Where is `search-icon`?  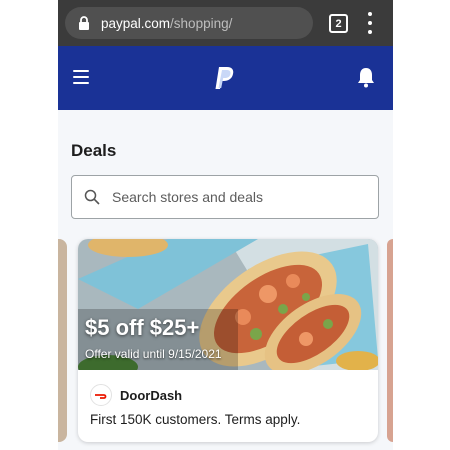
search-icon is located at coordinates (92, 197).